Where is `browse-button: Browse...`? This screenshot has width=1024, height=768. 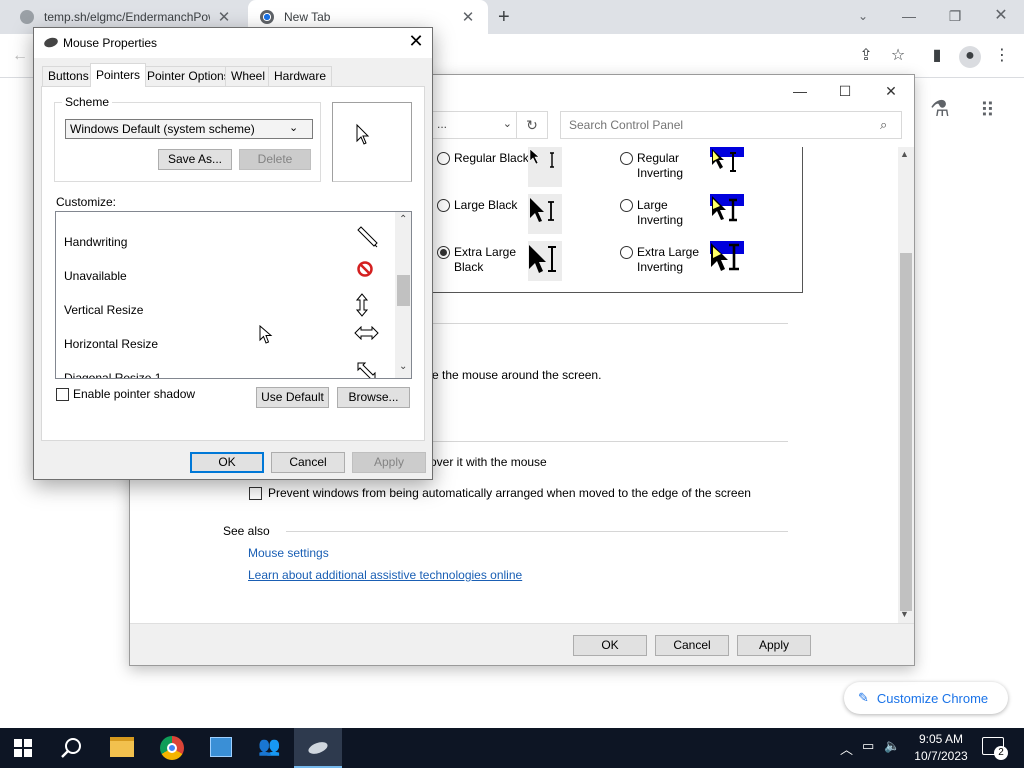
browse-button: Browse... is located at coordinates (373, 397).